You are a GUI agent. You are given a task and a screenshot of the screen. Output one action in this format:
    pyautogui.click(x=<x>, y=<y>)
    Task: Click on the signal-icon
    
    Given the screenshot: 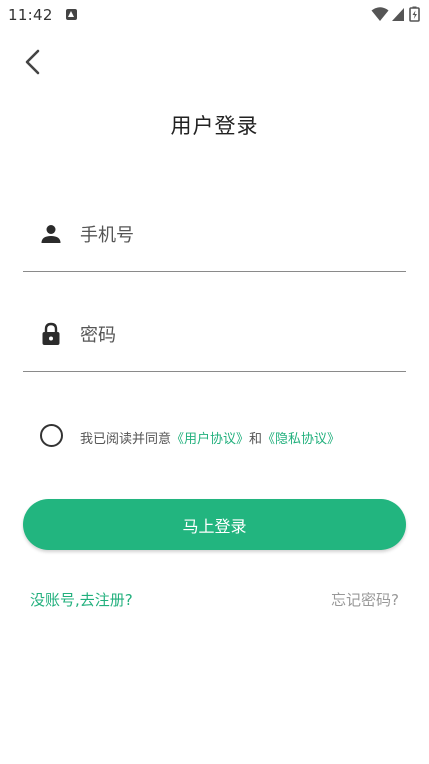 What is the action you would take?
    pyautogui.click(x=398, y=14)
    